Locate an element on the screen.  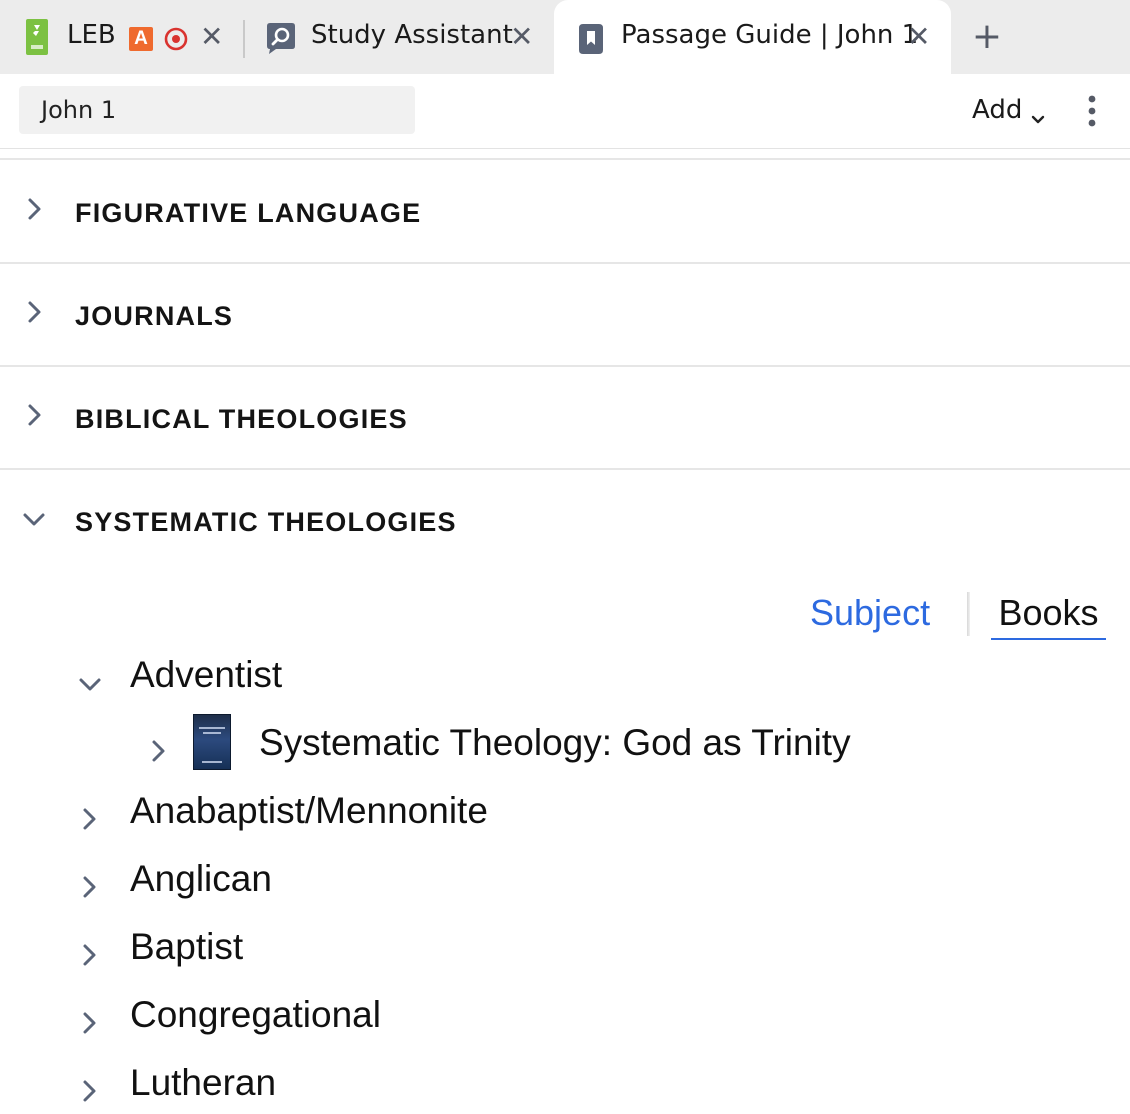
passage-guide-icon is located at coordinates (591, 39).